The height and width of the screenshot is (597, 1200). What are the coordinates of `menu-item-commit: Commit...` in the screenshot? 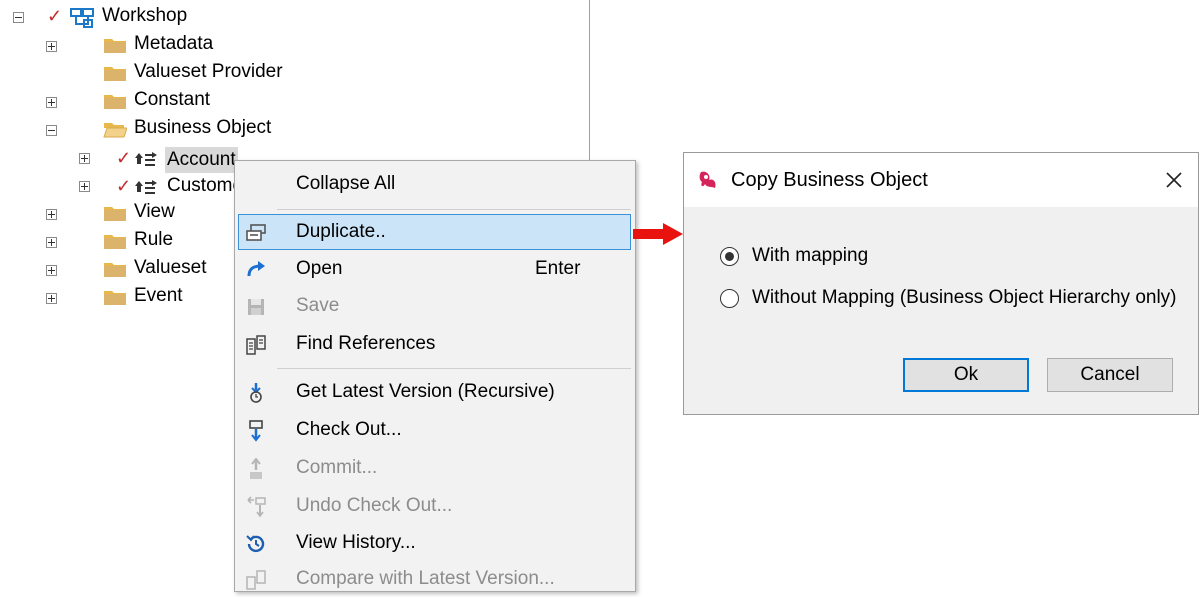 It's located at (434, 468).